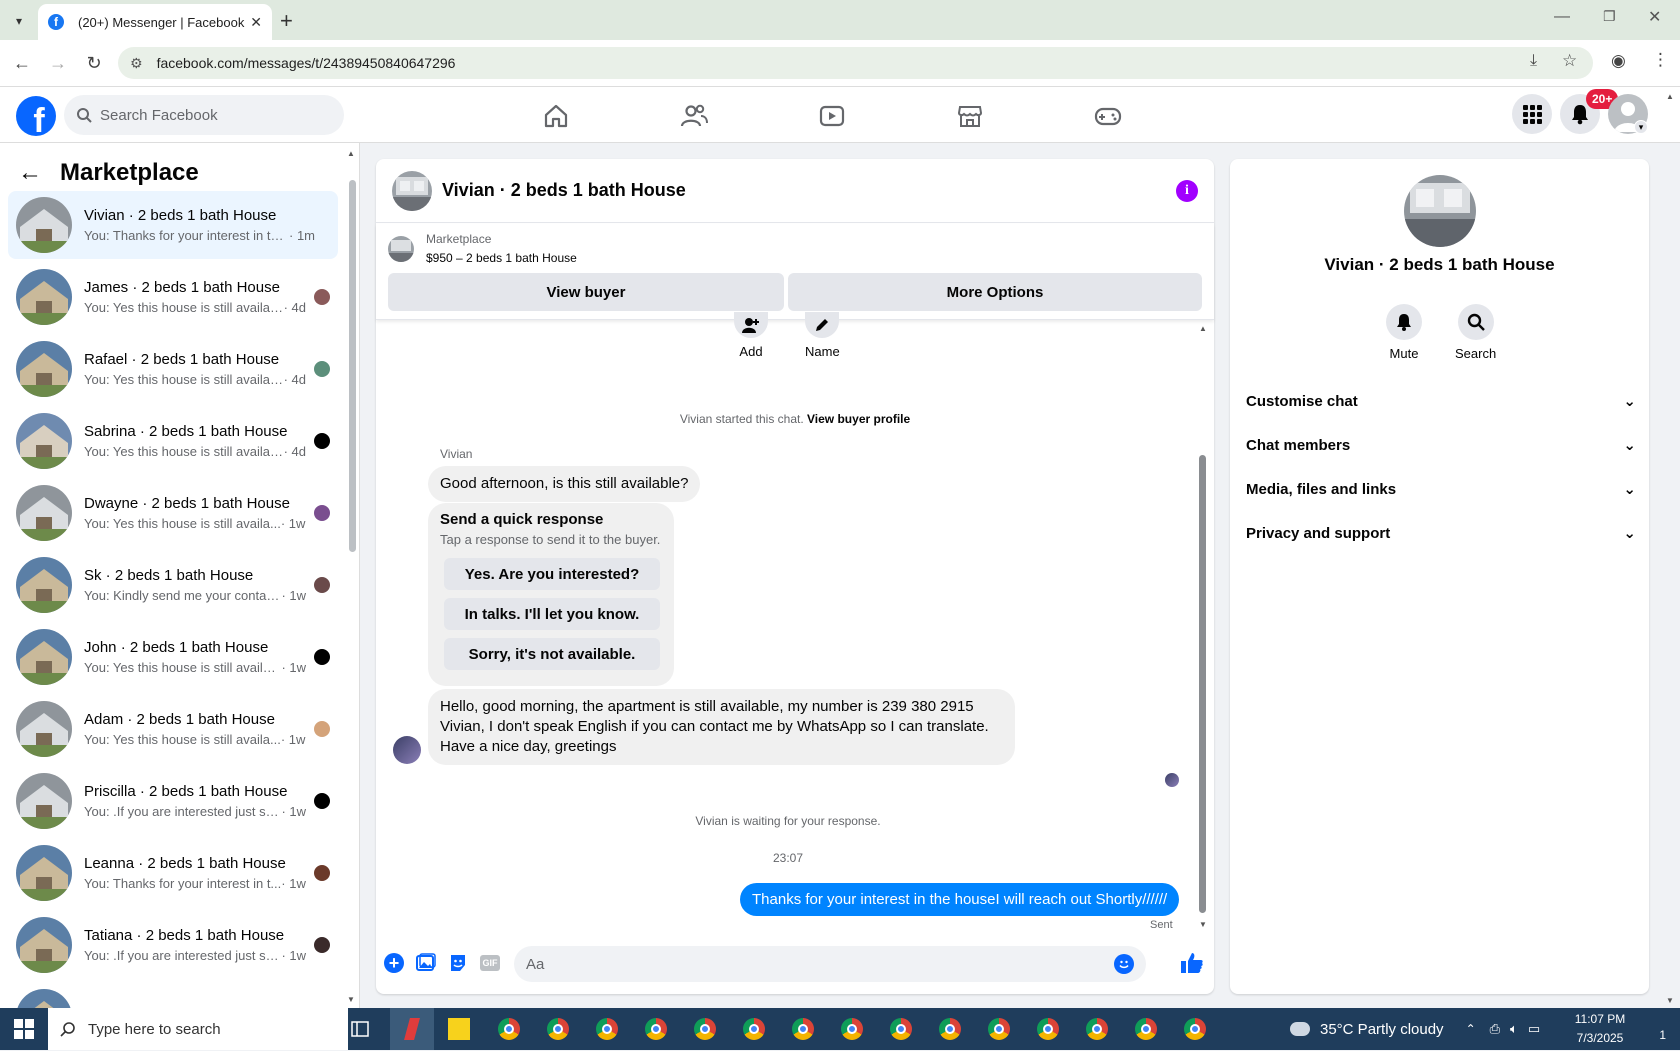 This screenshot has height=1051, width=1680. I want to click on plus-actions-icon: +, so click(394, 963).